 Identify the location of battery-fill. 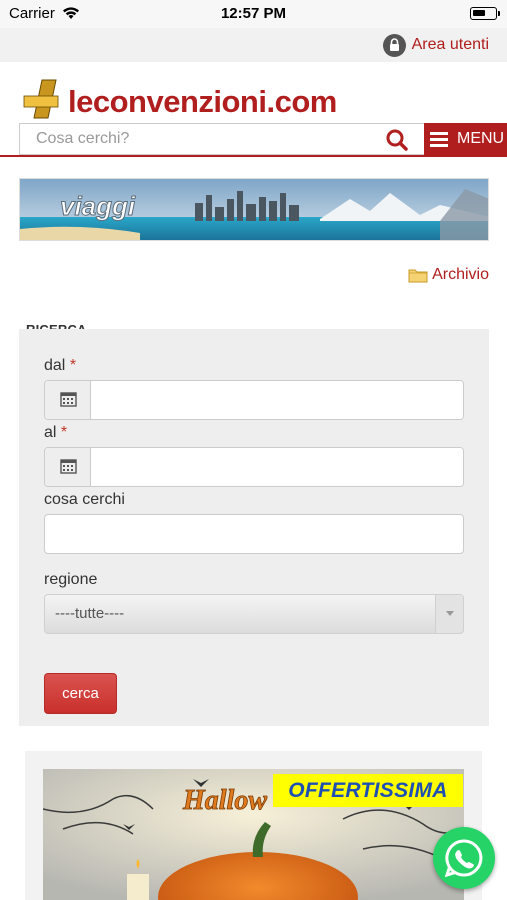
(479, 13).